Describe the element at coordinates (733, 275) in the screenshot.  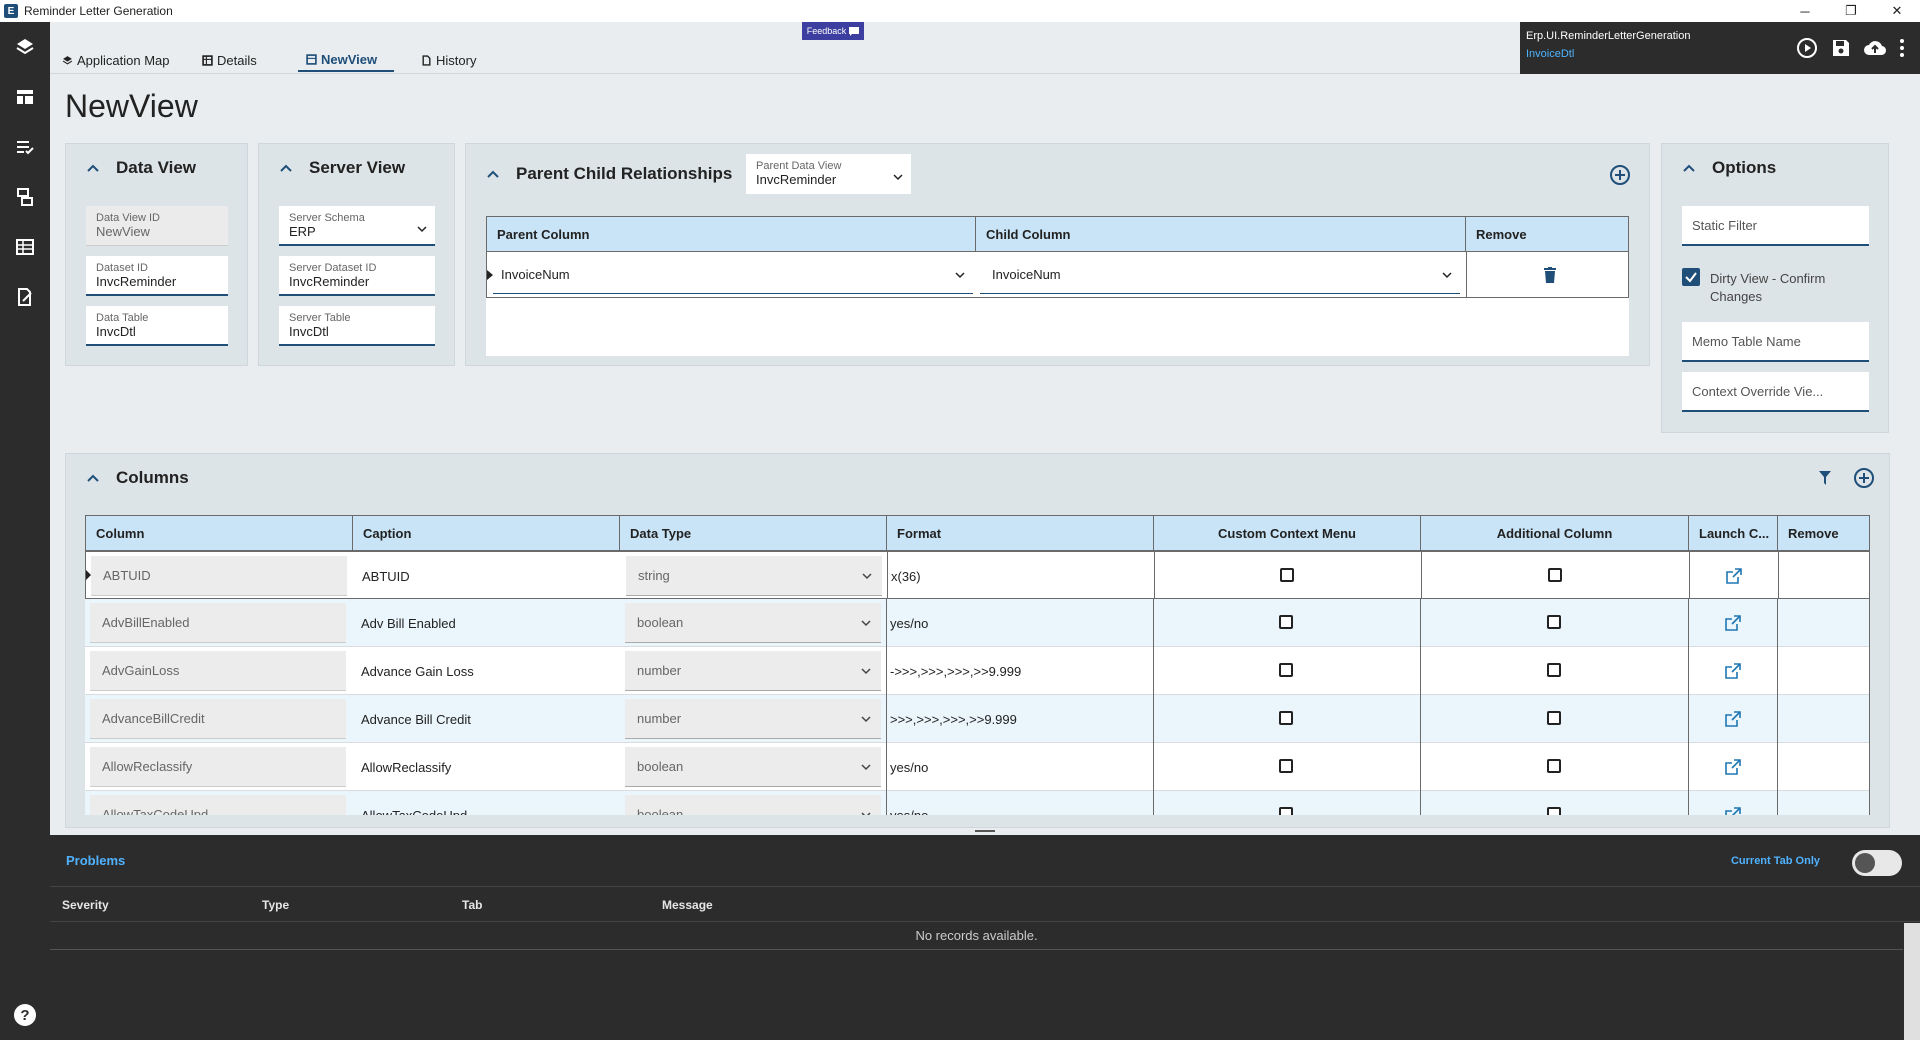
I see `parent-column-select: InvoiceNum` at that location.